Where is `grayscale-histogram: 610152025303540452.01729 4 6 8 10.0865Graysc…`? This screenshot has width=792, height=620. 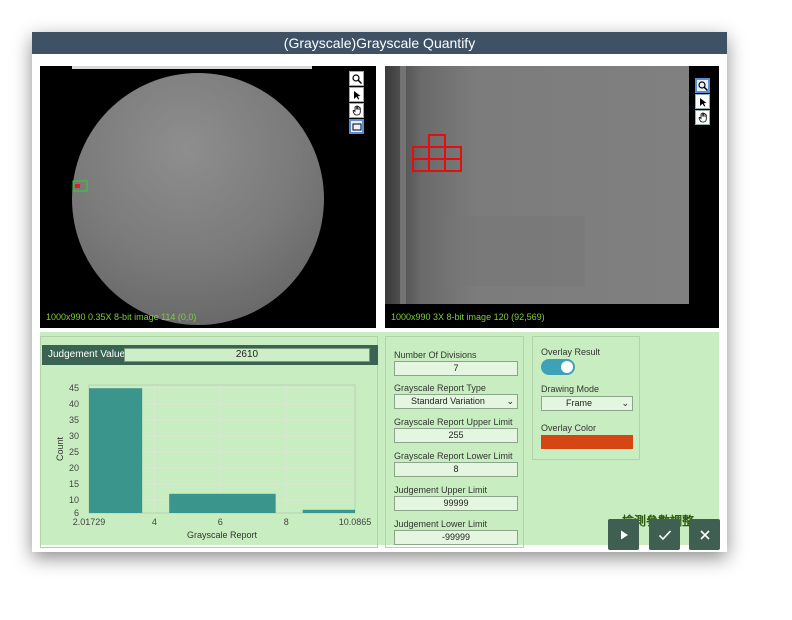
grayscale-histogram: 610152025303540452.01729 4 6 8 10.0865Graysc… is located at coordinates (213, 461).